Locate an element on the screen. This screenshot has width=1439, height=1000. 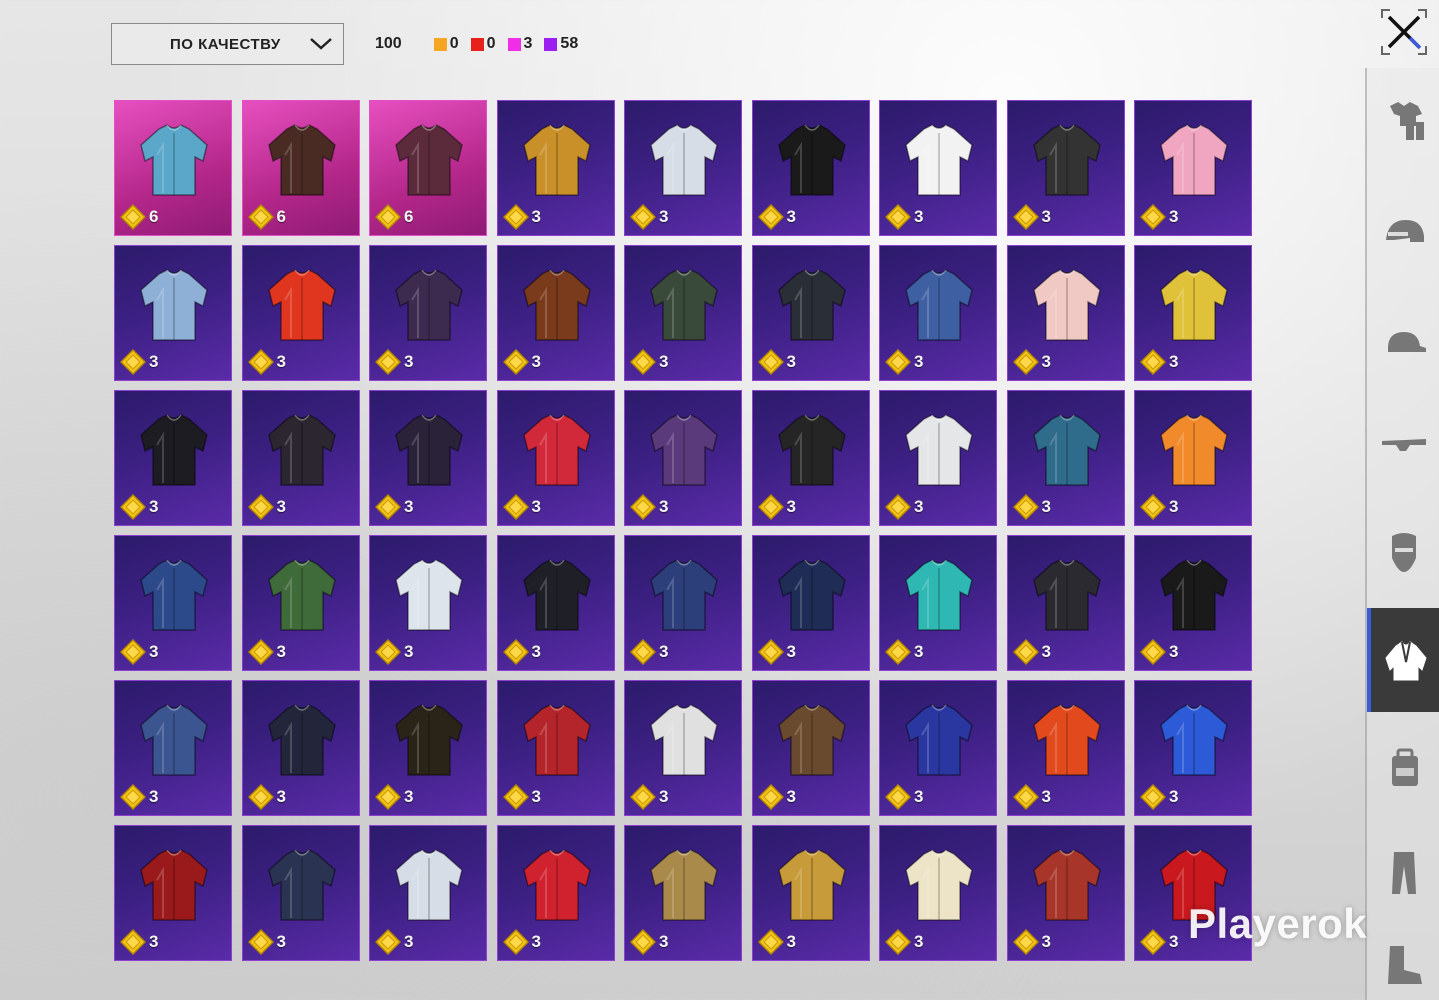
nav-item-backpack is located at coordinates (1403, 768).